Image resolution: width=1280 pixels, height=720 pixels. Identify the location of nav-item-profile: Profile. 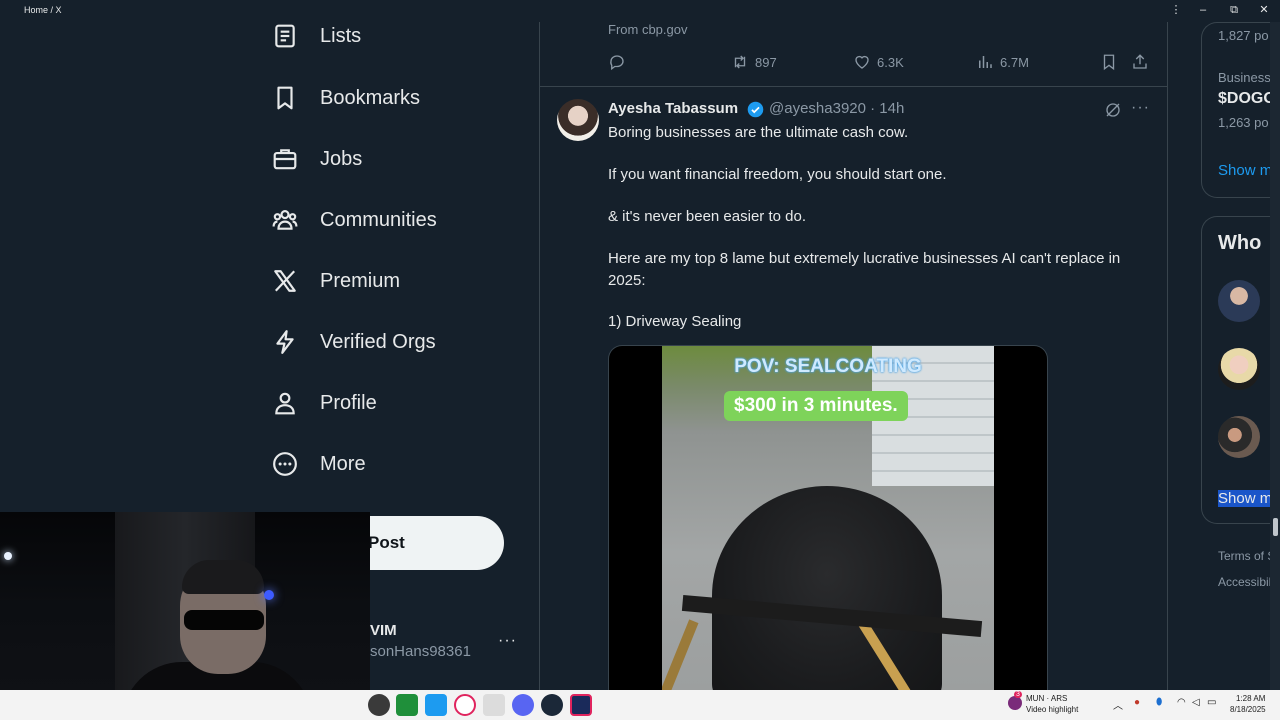
(324, 403).